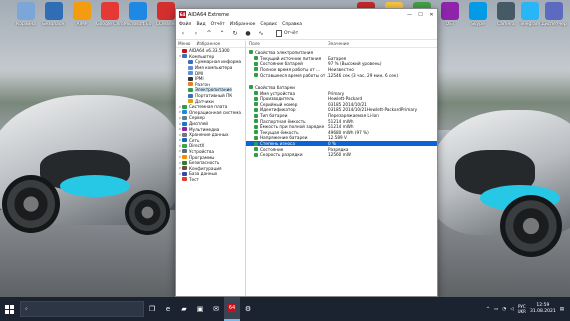 This screenshot has width=570, height=321. What do you see at coordinates (197, 146) in the screenshot?
I see `tree-item-label: DirectX` at bounding box center [197, 146].